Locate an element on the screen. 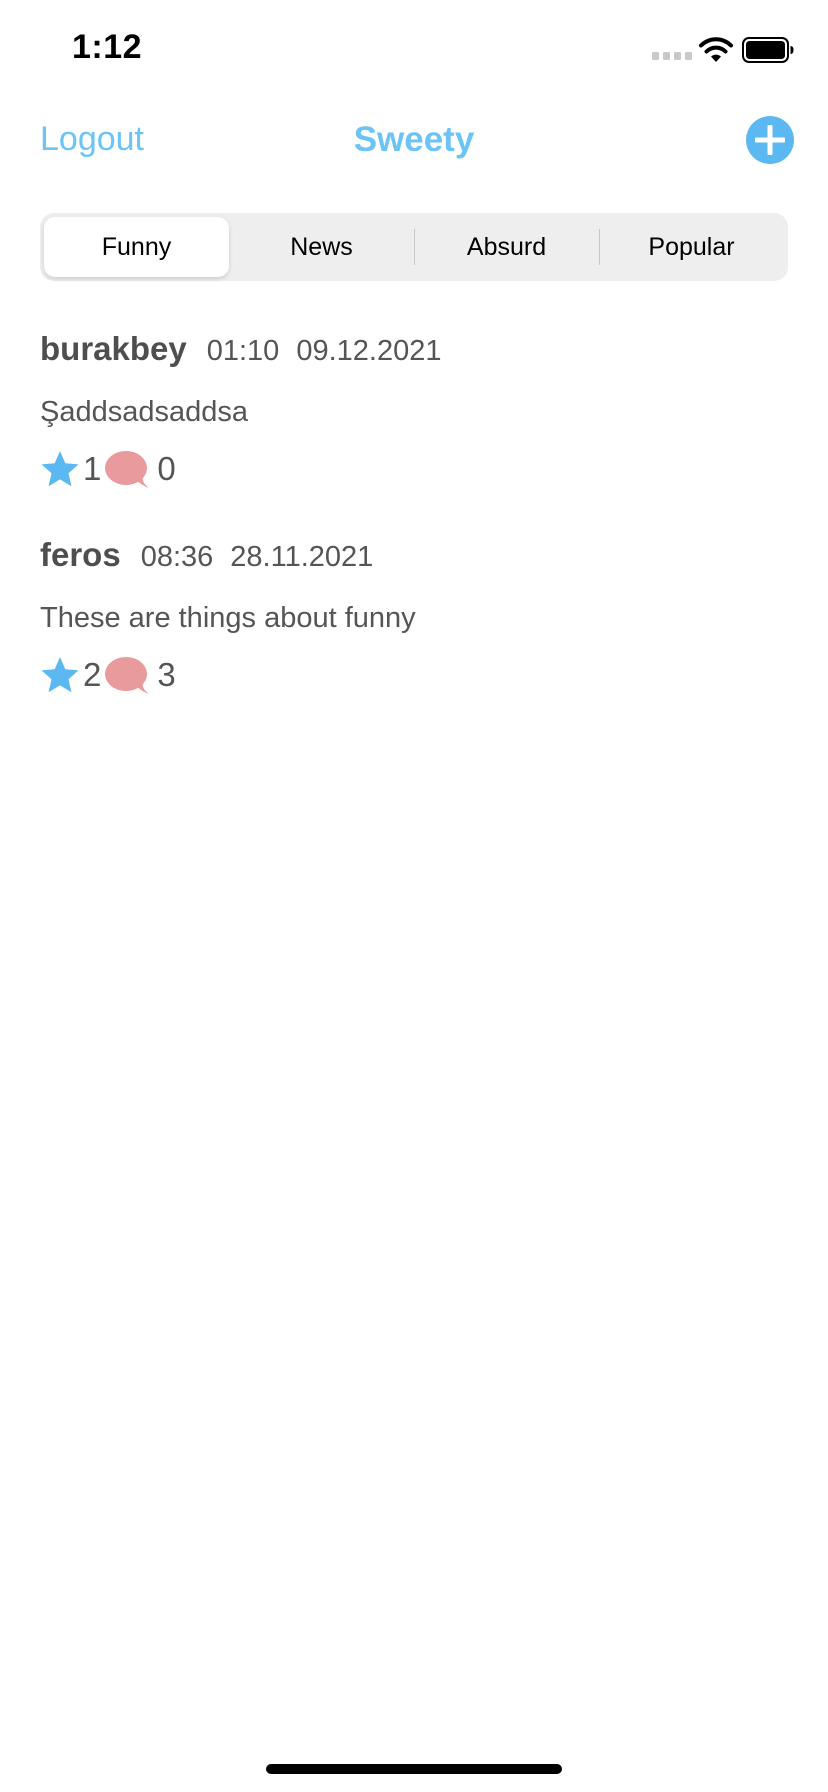 Image resolution: width=828 pixels, height=1792 pixels. post-date: 28.11.2021 is located at coordinates (302, 557).